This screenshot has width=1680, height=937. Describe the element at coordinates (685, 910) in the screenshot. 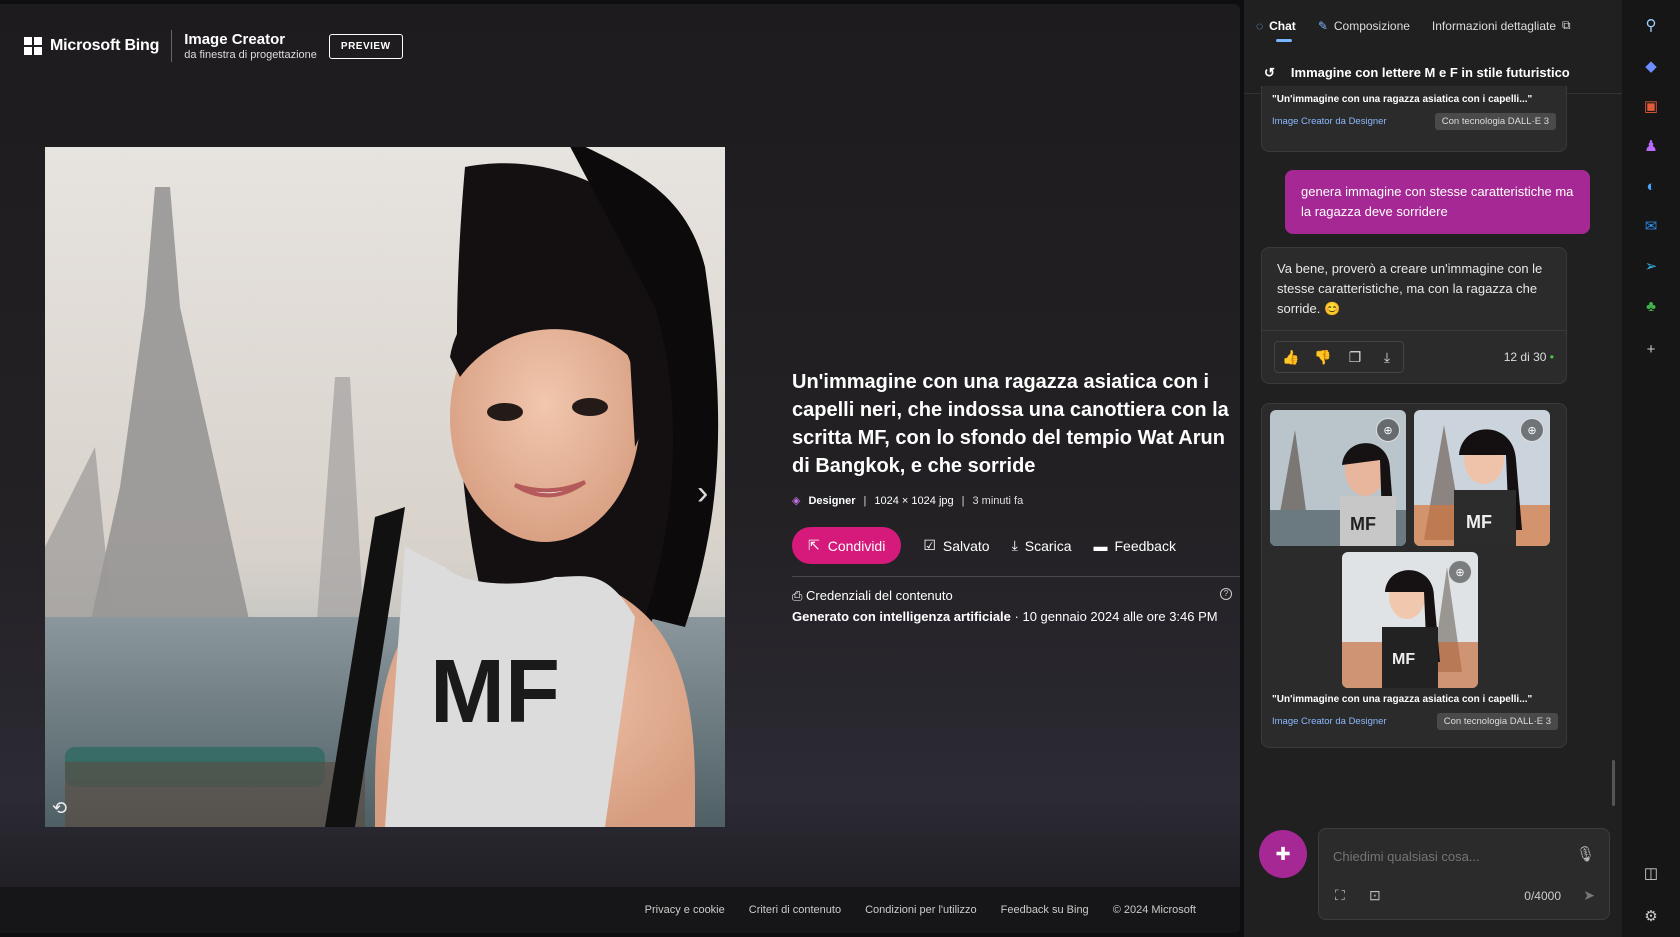

I see `footer-link-privacy: Privacy e cookie` at that location.